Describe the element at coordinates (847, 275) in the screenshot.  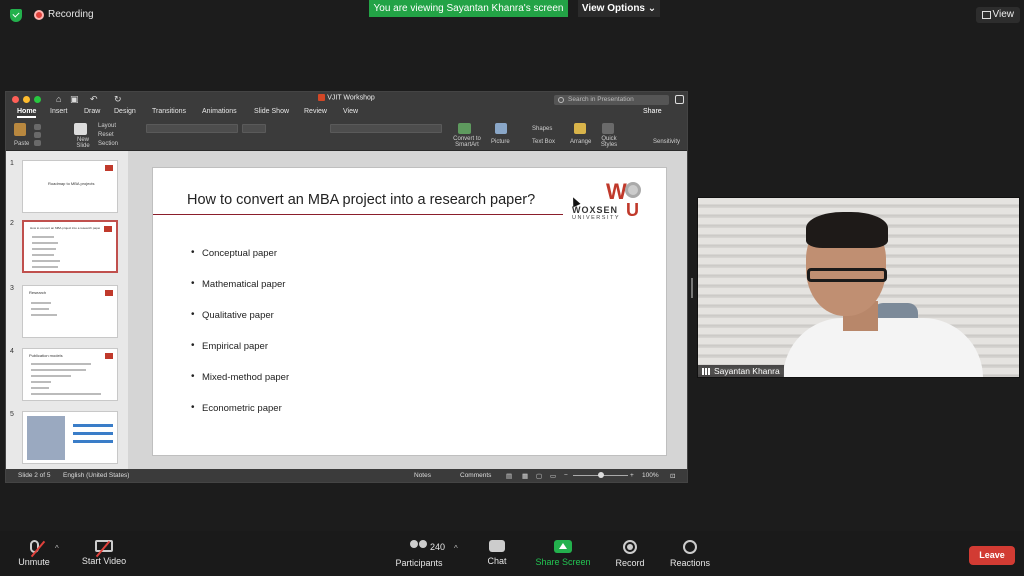
I see `person-glasses` at that location.